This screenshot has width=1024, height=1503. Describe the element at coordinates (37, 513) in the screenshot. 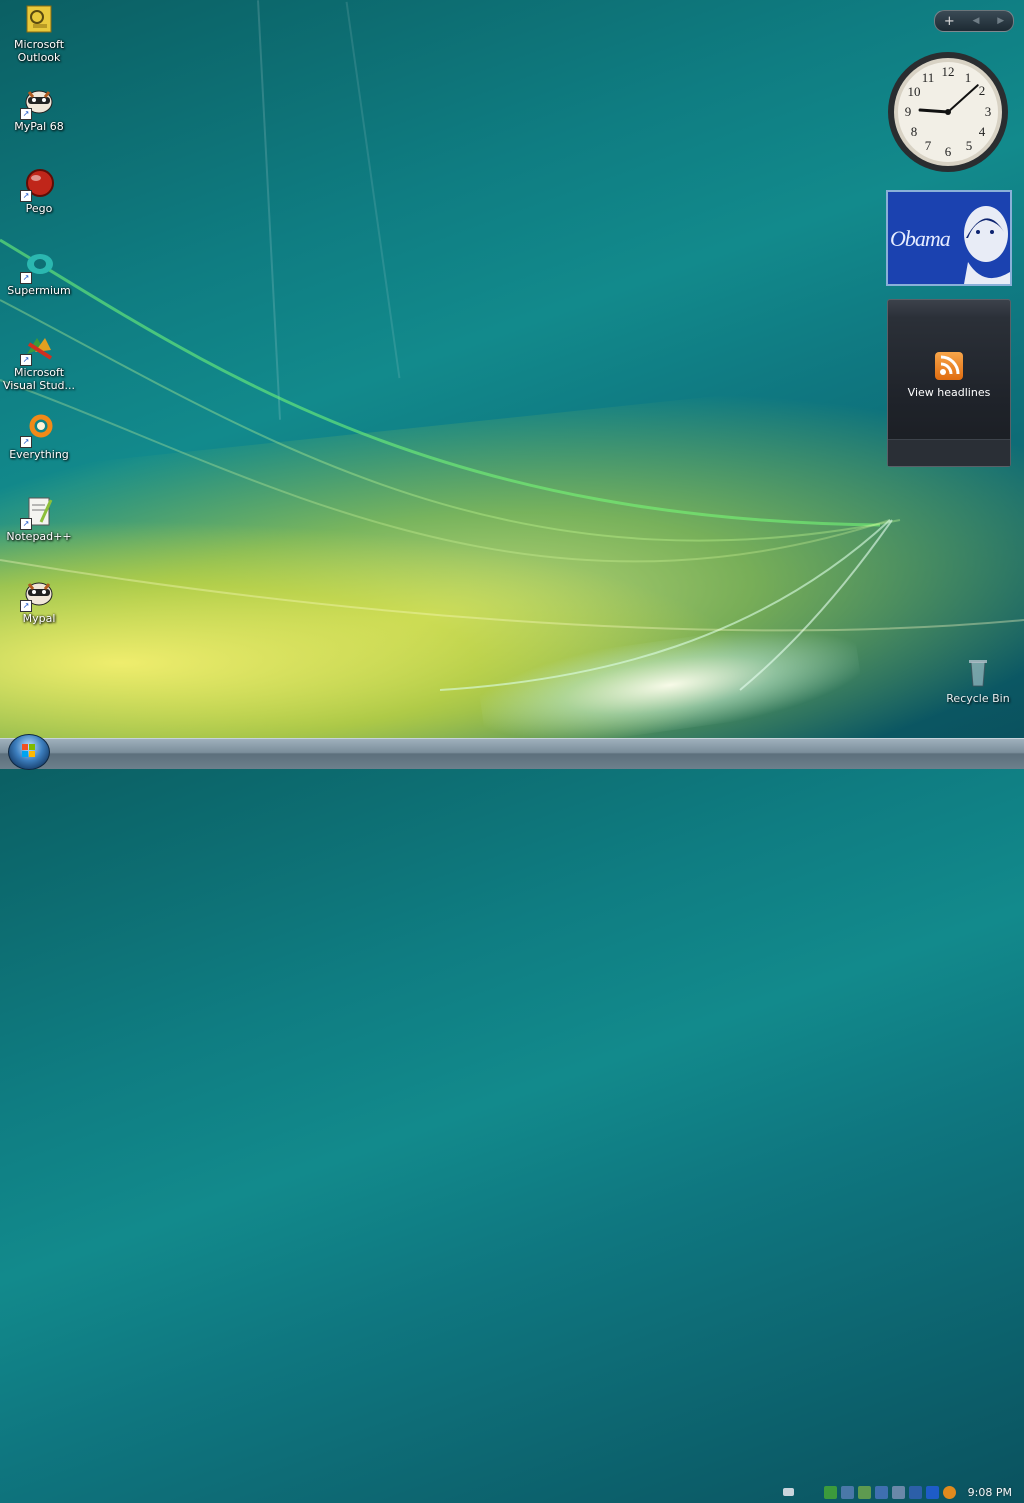

I see `notepad-plus-plus-icon: ↗` at that location.